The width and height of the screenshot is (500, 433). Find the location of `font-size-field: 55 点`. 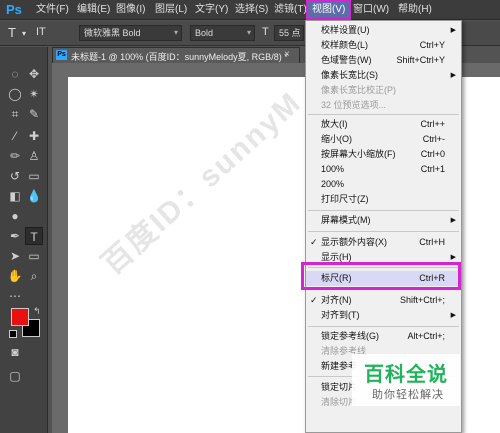

font-size-field: 55 点 is located at coordinates (289, 33).